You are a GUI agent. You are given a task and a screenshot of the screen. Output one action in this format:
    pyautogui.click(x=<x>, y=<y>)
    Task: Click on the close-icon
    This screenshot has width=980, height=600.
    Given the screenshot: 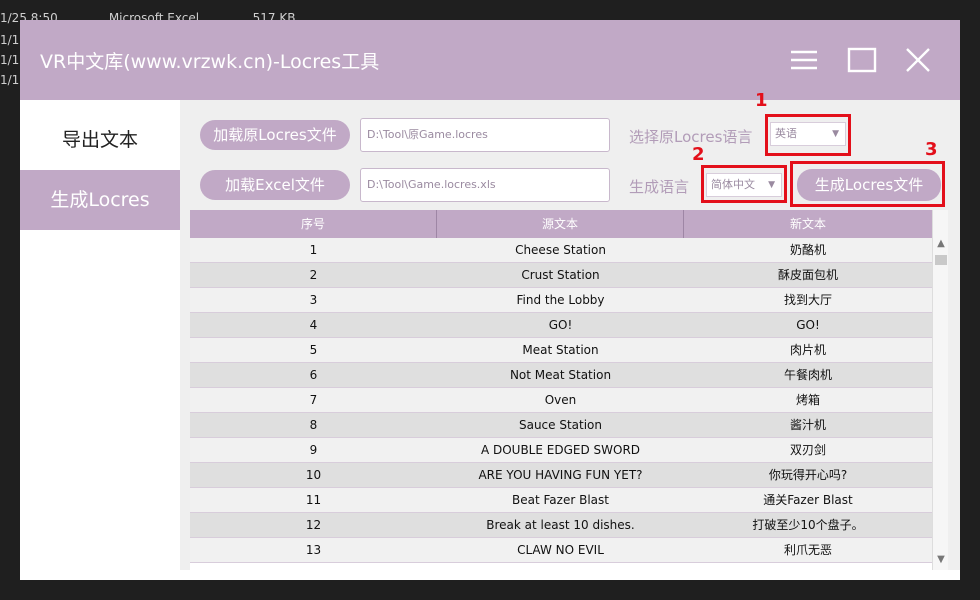 What is the action you would take?
    pyautogui.click(x=918, y=60)
    